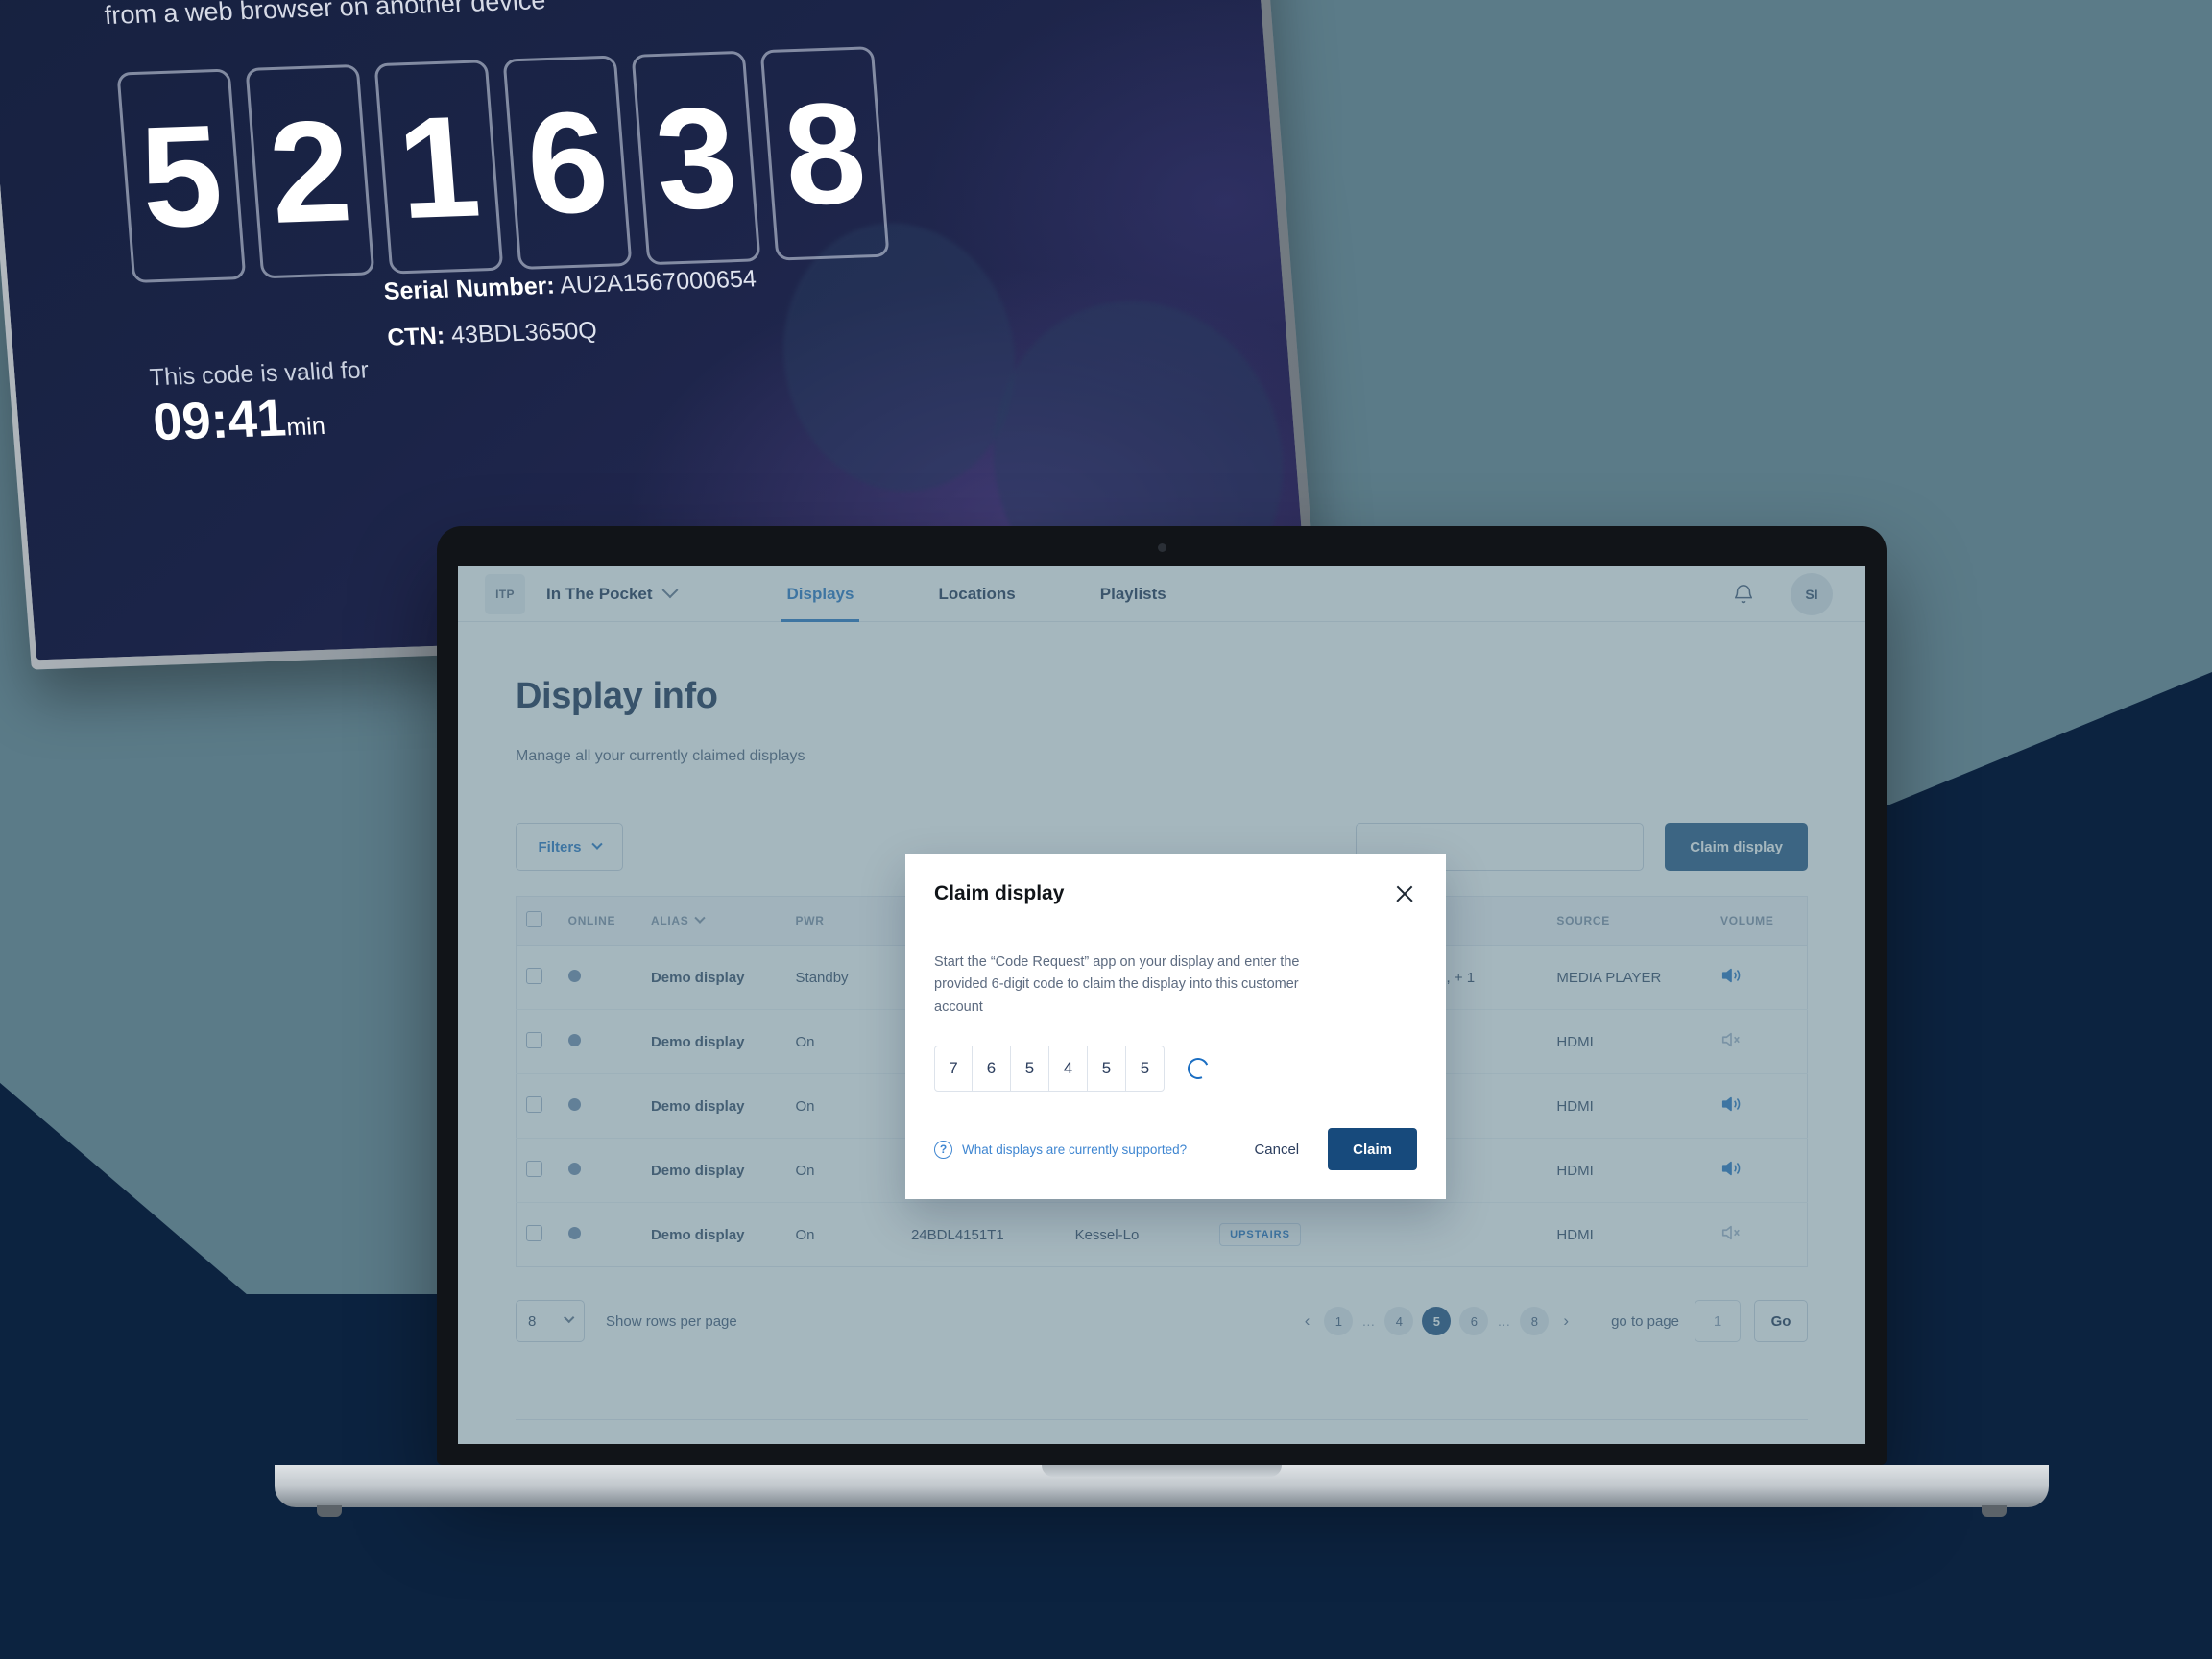  What do you see at coordinates (569, 847) in the screenshot?
I see `filters-button: Filters` at bounding box center [569, 847].